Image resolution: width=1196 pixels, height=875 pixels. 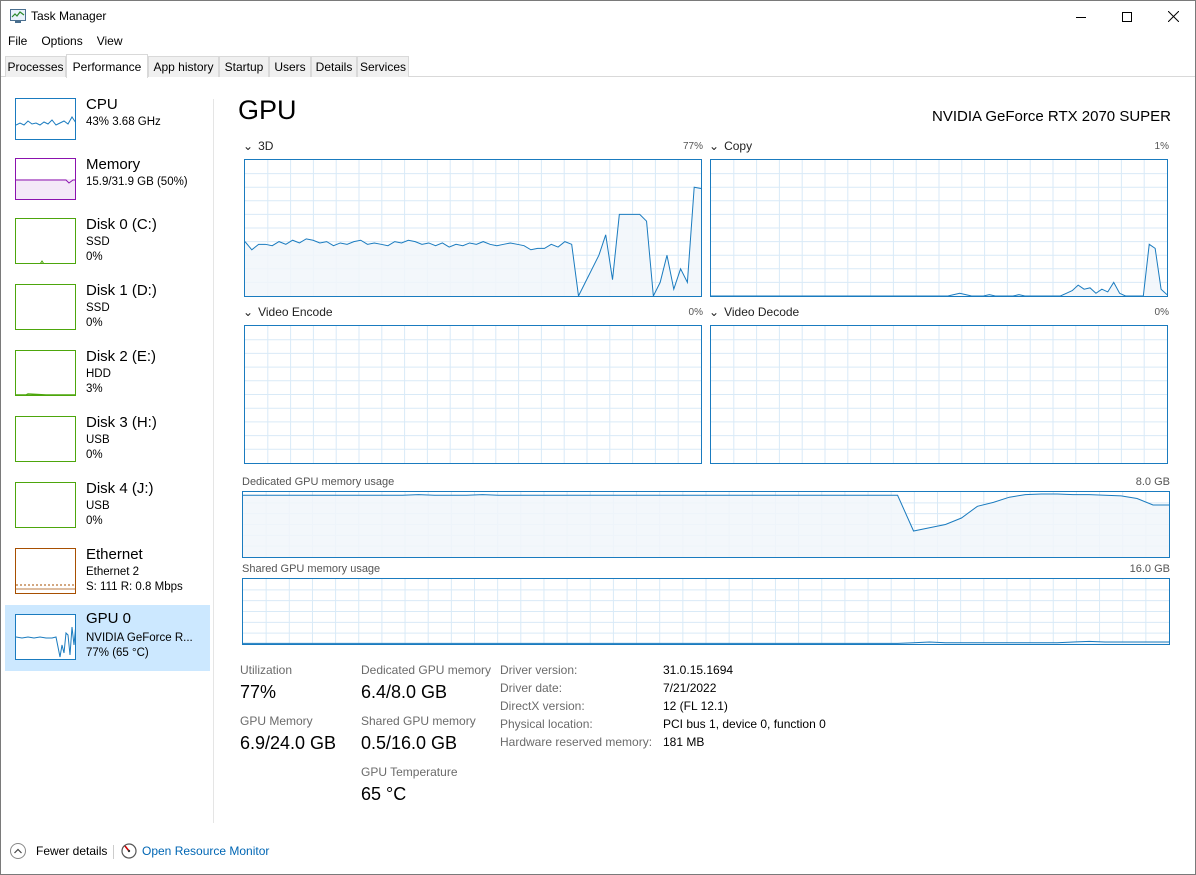 I want to click on sidebar-item-name: GPU 0, so click(x=109, y=618).